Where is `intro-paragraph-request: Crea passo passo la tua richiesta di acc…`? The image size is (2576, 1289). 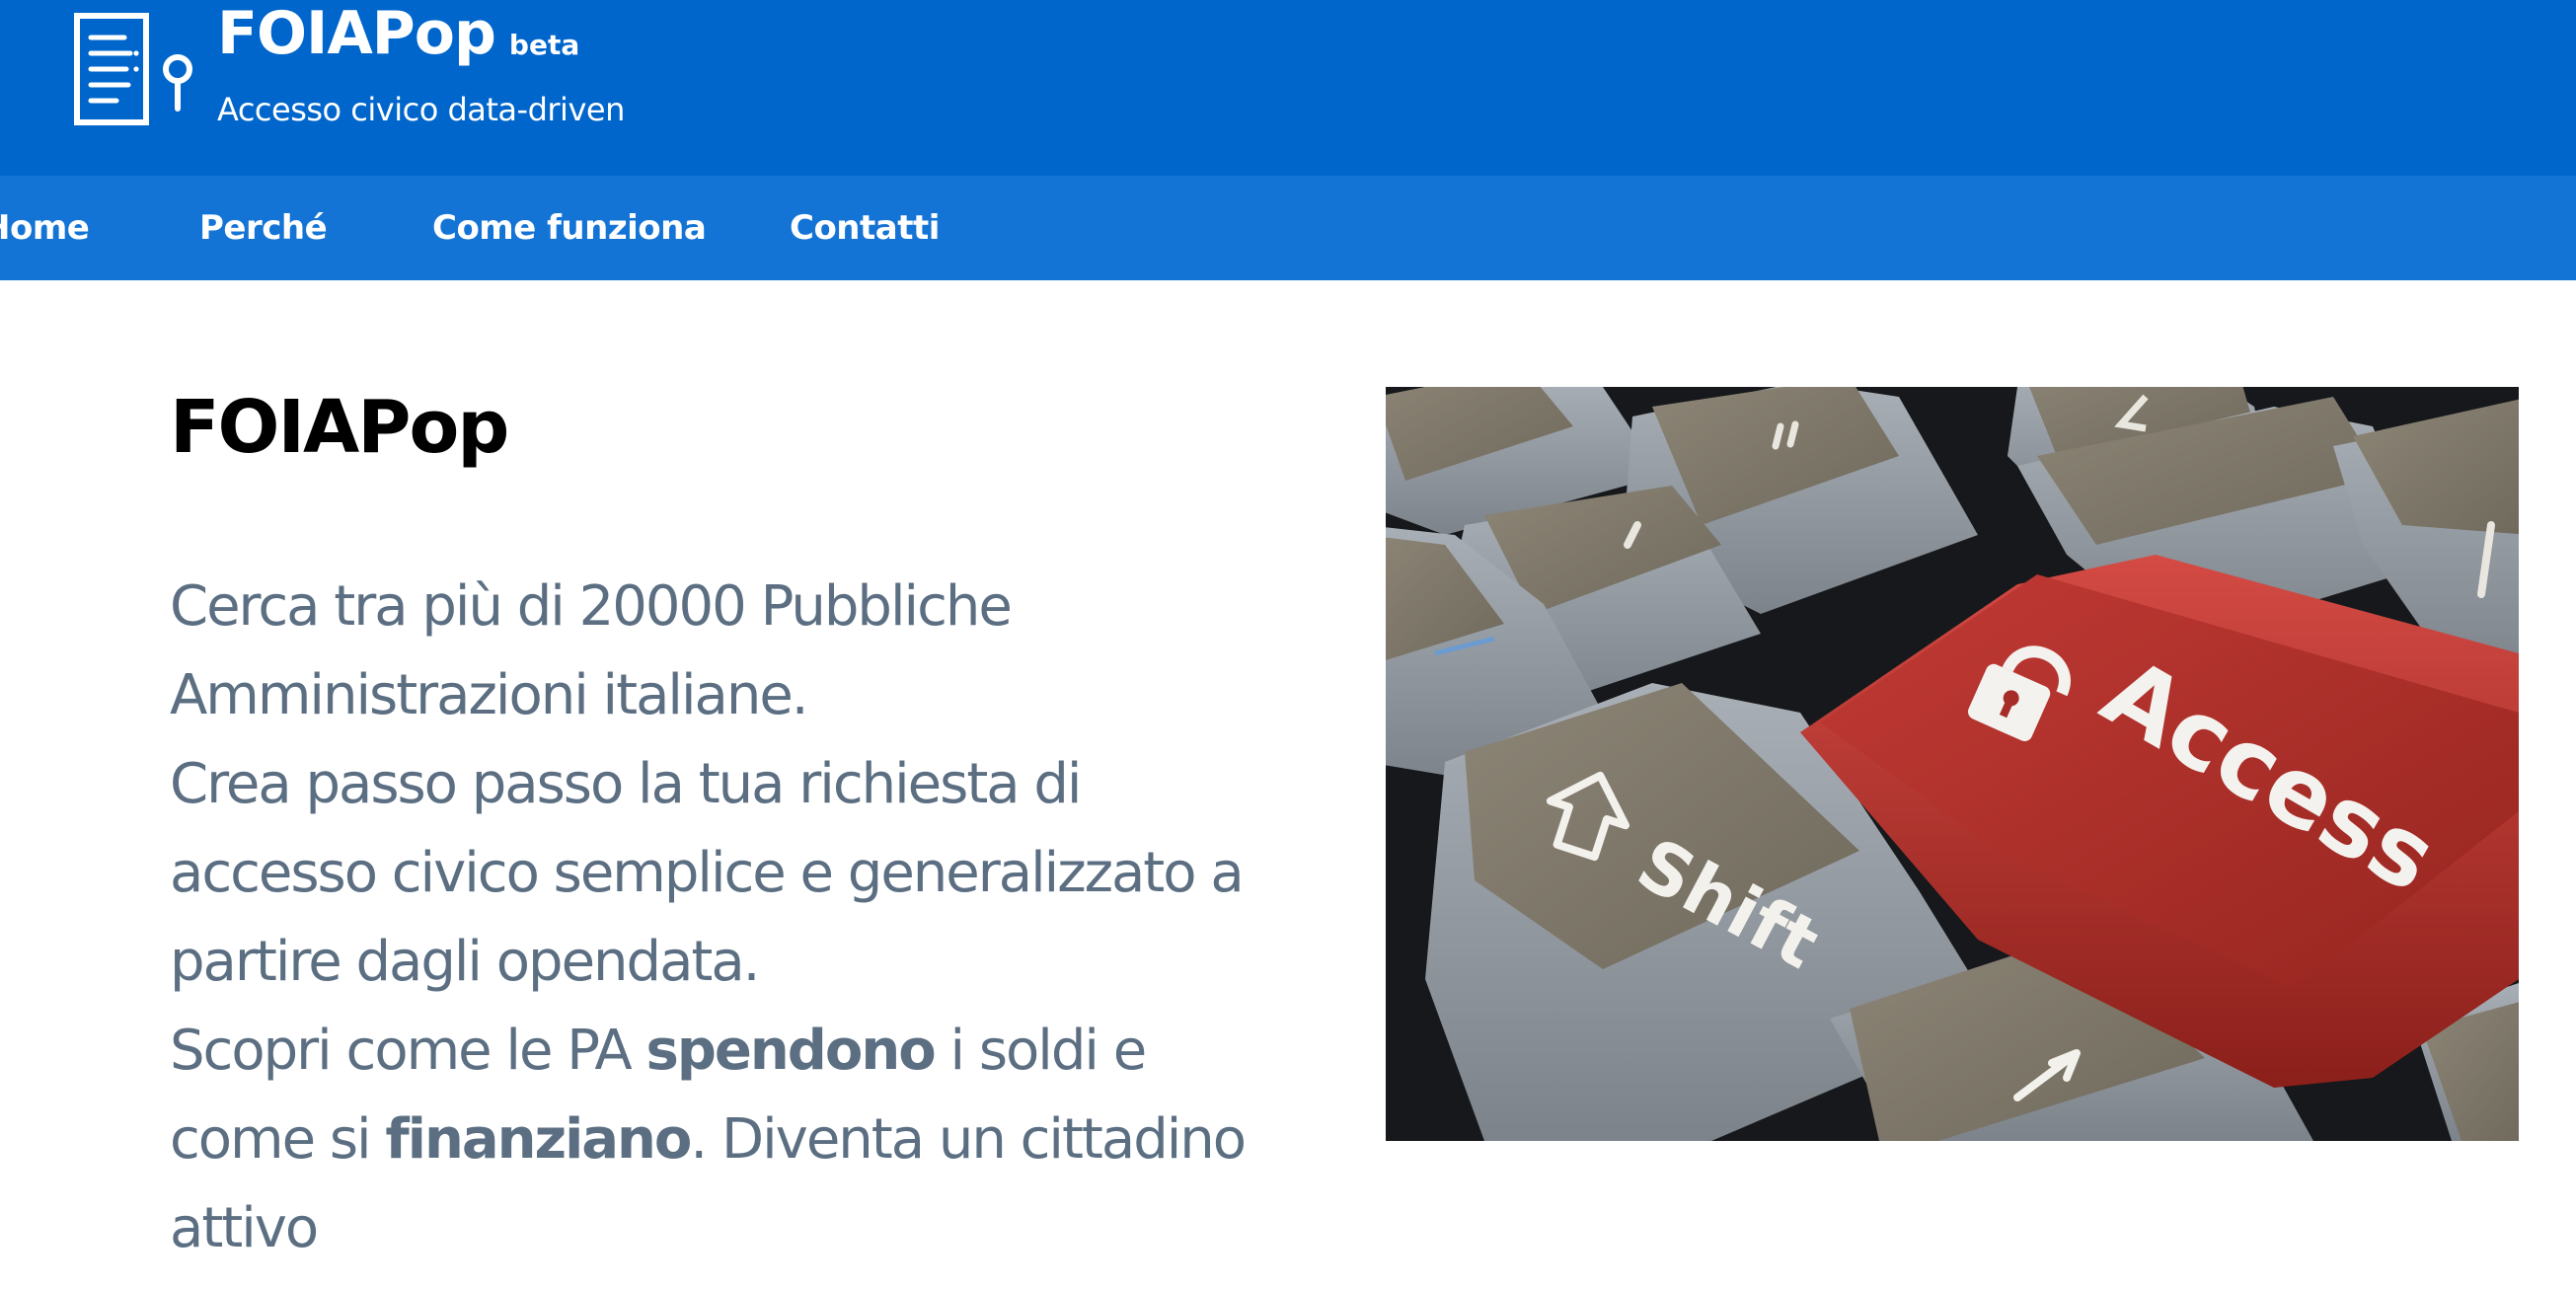 intro-paragraph-request: Crea passo passo la tua richiesta di acc… is located at coordinates (707, 873).